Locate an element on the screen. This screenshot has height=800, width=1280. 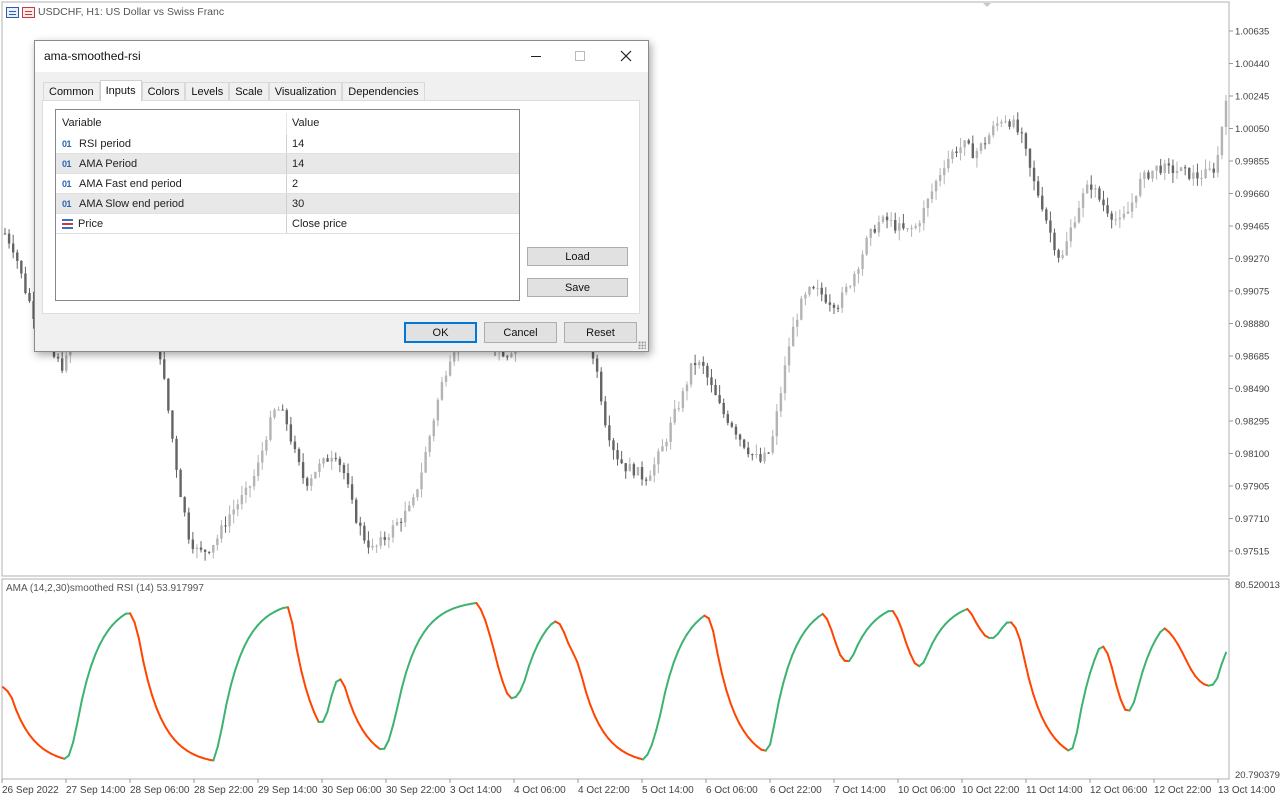
close-icon is located at coordinates (625, 56).